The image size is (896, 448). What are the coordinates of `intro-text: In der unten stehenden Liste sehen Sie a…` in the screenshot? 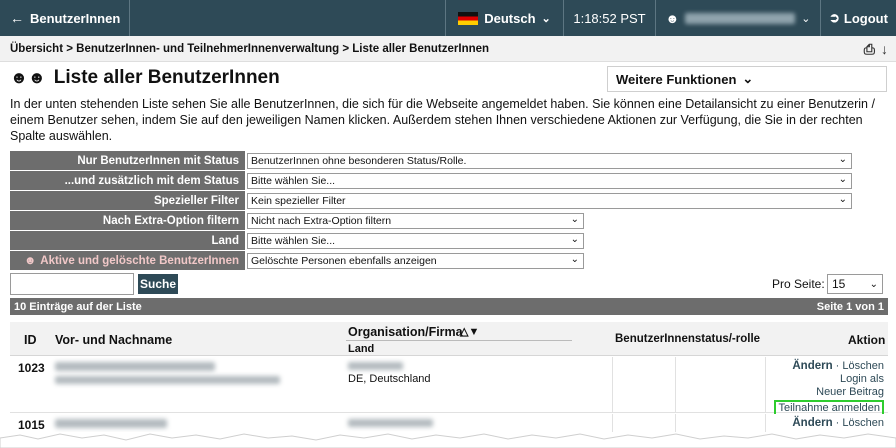 It's located at (442, 120).